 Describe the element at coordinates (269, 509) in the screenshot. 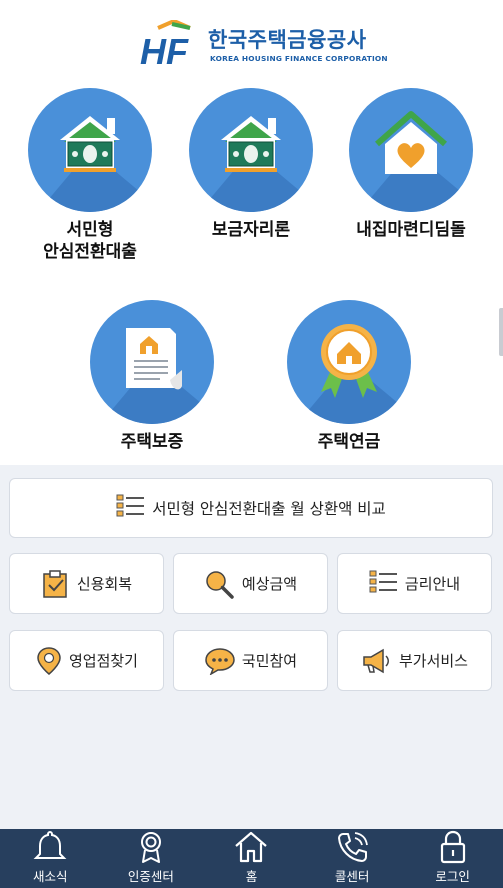

I see `repayment-compare-label: 서민형 안심전환대출 월 상환액 비교` at that location.